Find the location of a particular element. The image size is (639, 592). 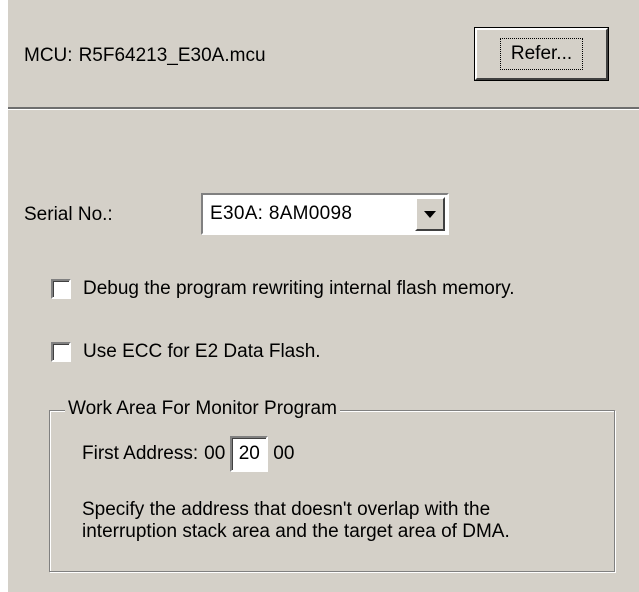

serial-selected-value: E30A: 8AM0098 is located at coordinates (281, 213).